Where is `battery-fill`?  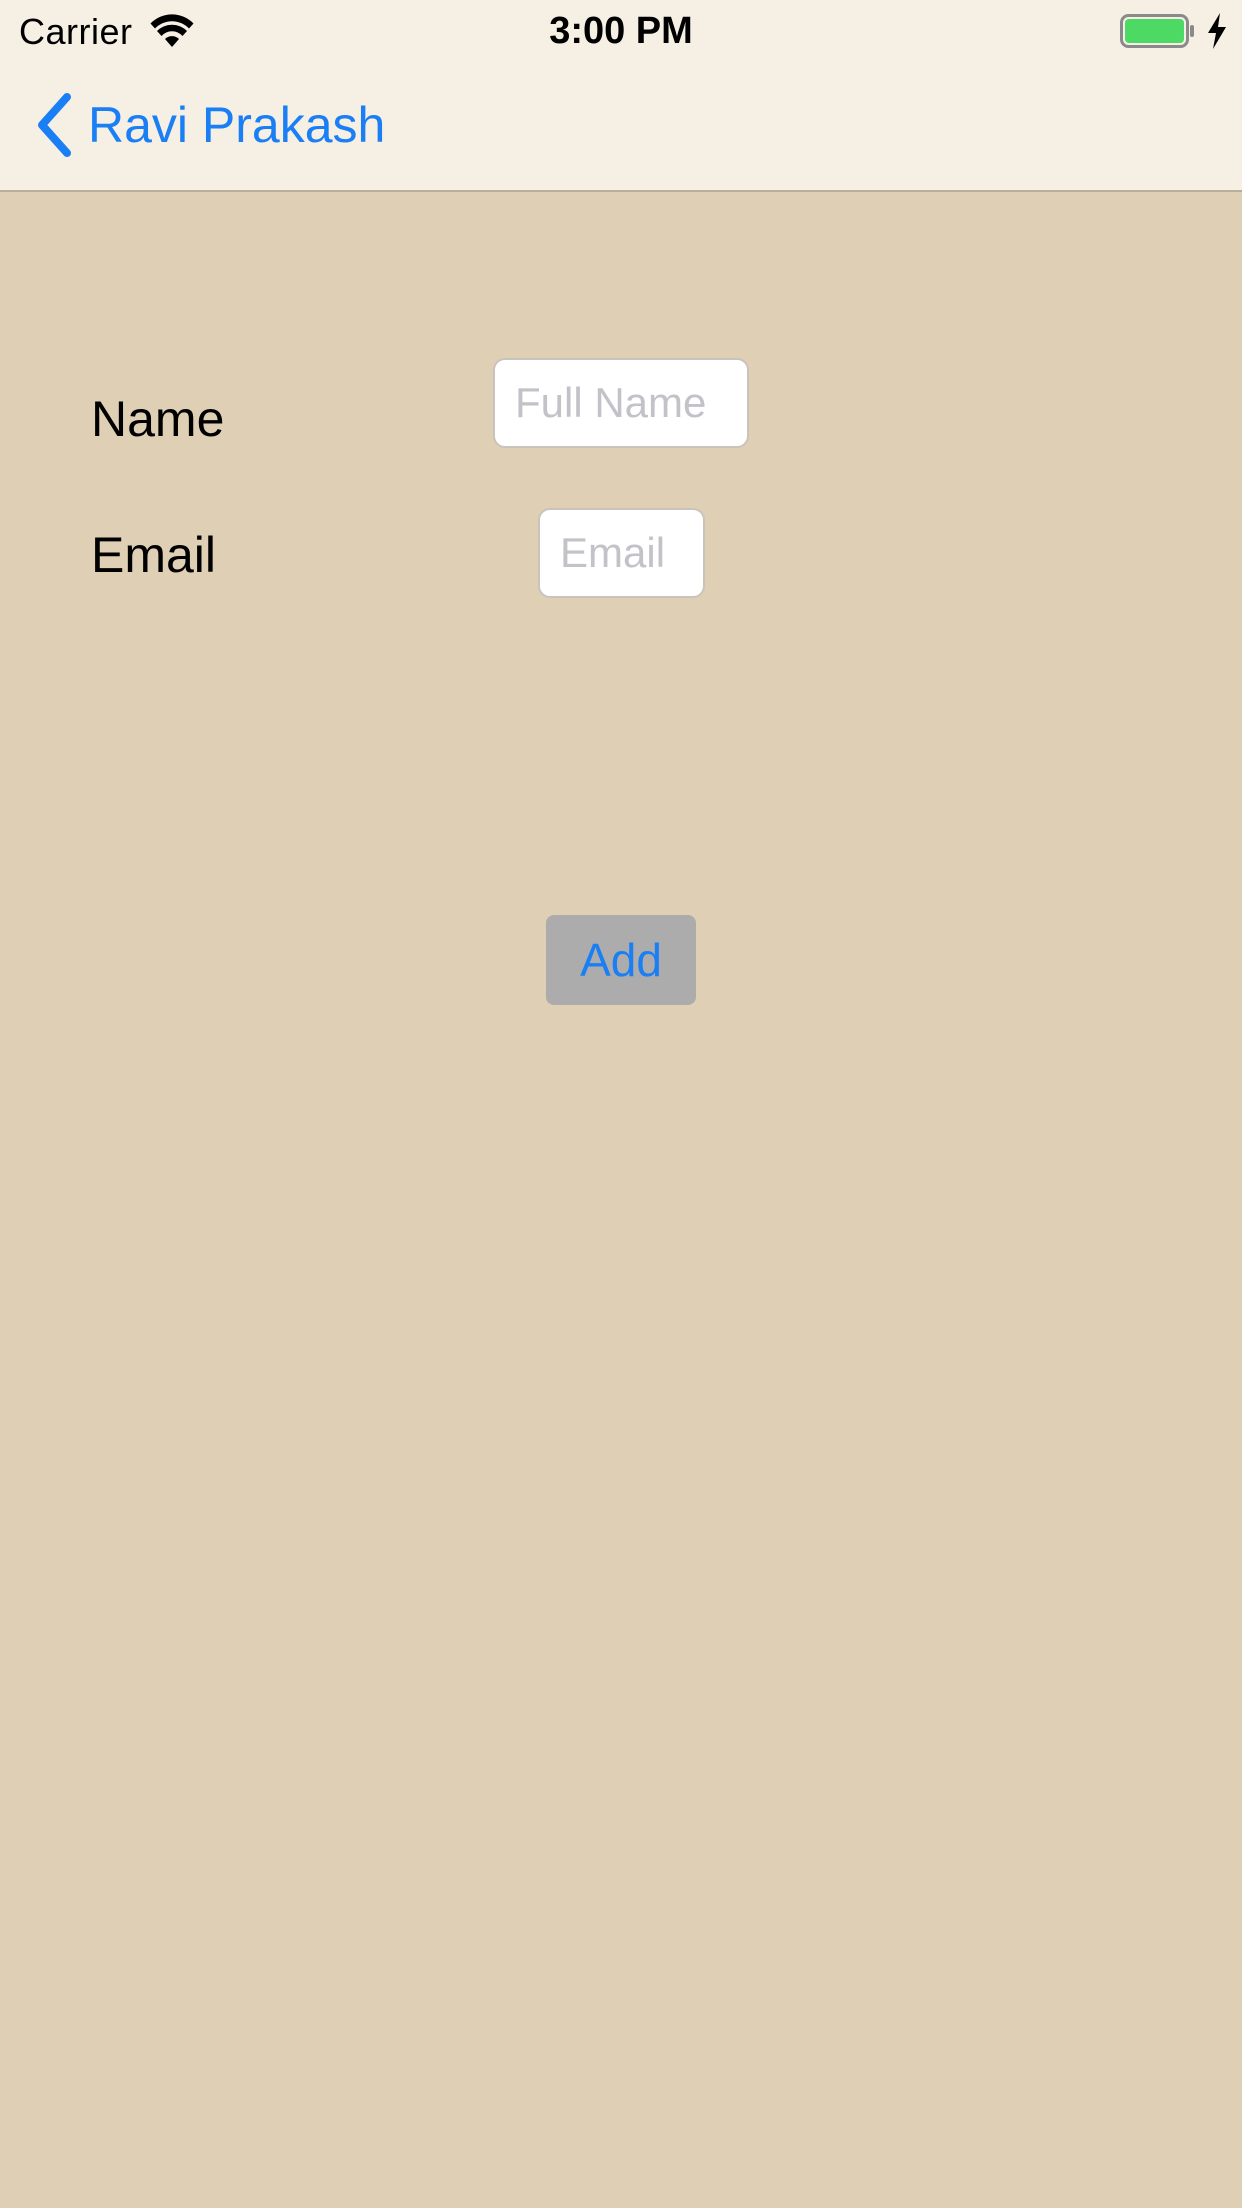 battery-fill is located at coordinates (1154, 31).